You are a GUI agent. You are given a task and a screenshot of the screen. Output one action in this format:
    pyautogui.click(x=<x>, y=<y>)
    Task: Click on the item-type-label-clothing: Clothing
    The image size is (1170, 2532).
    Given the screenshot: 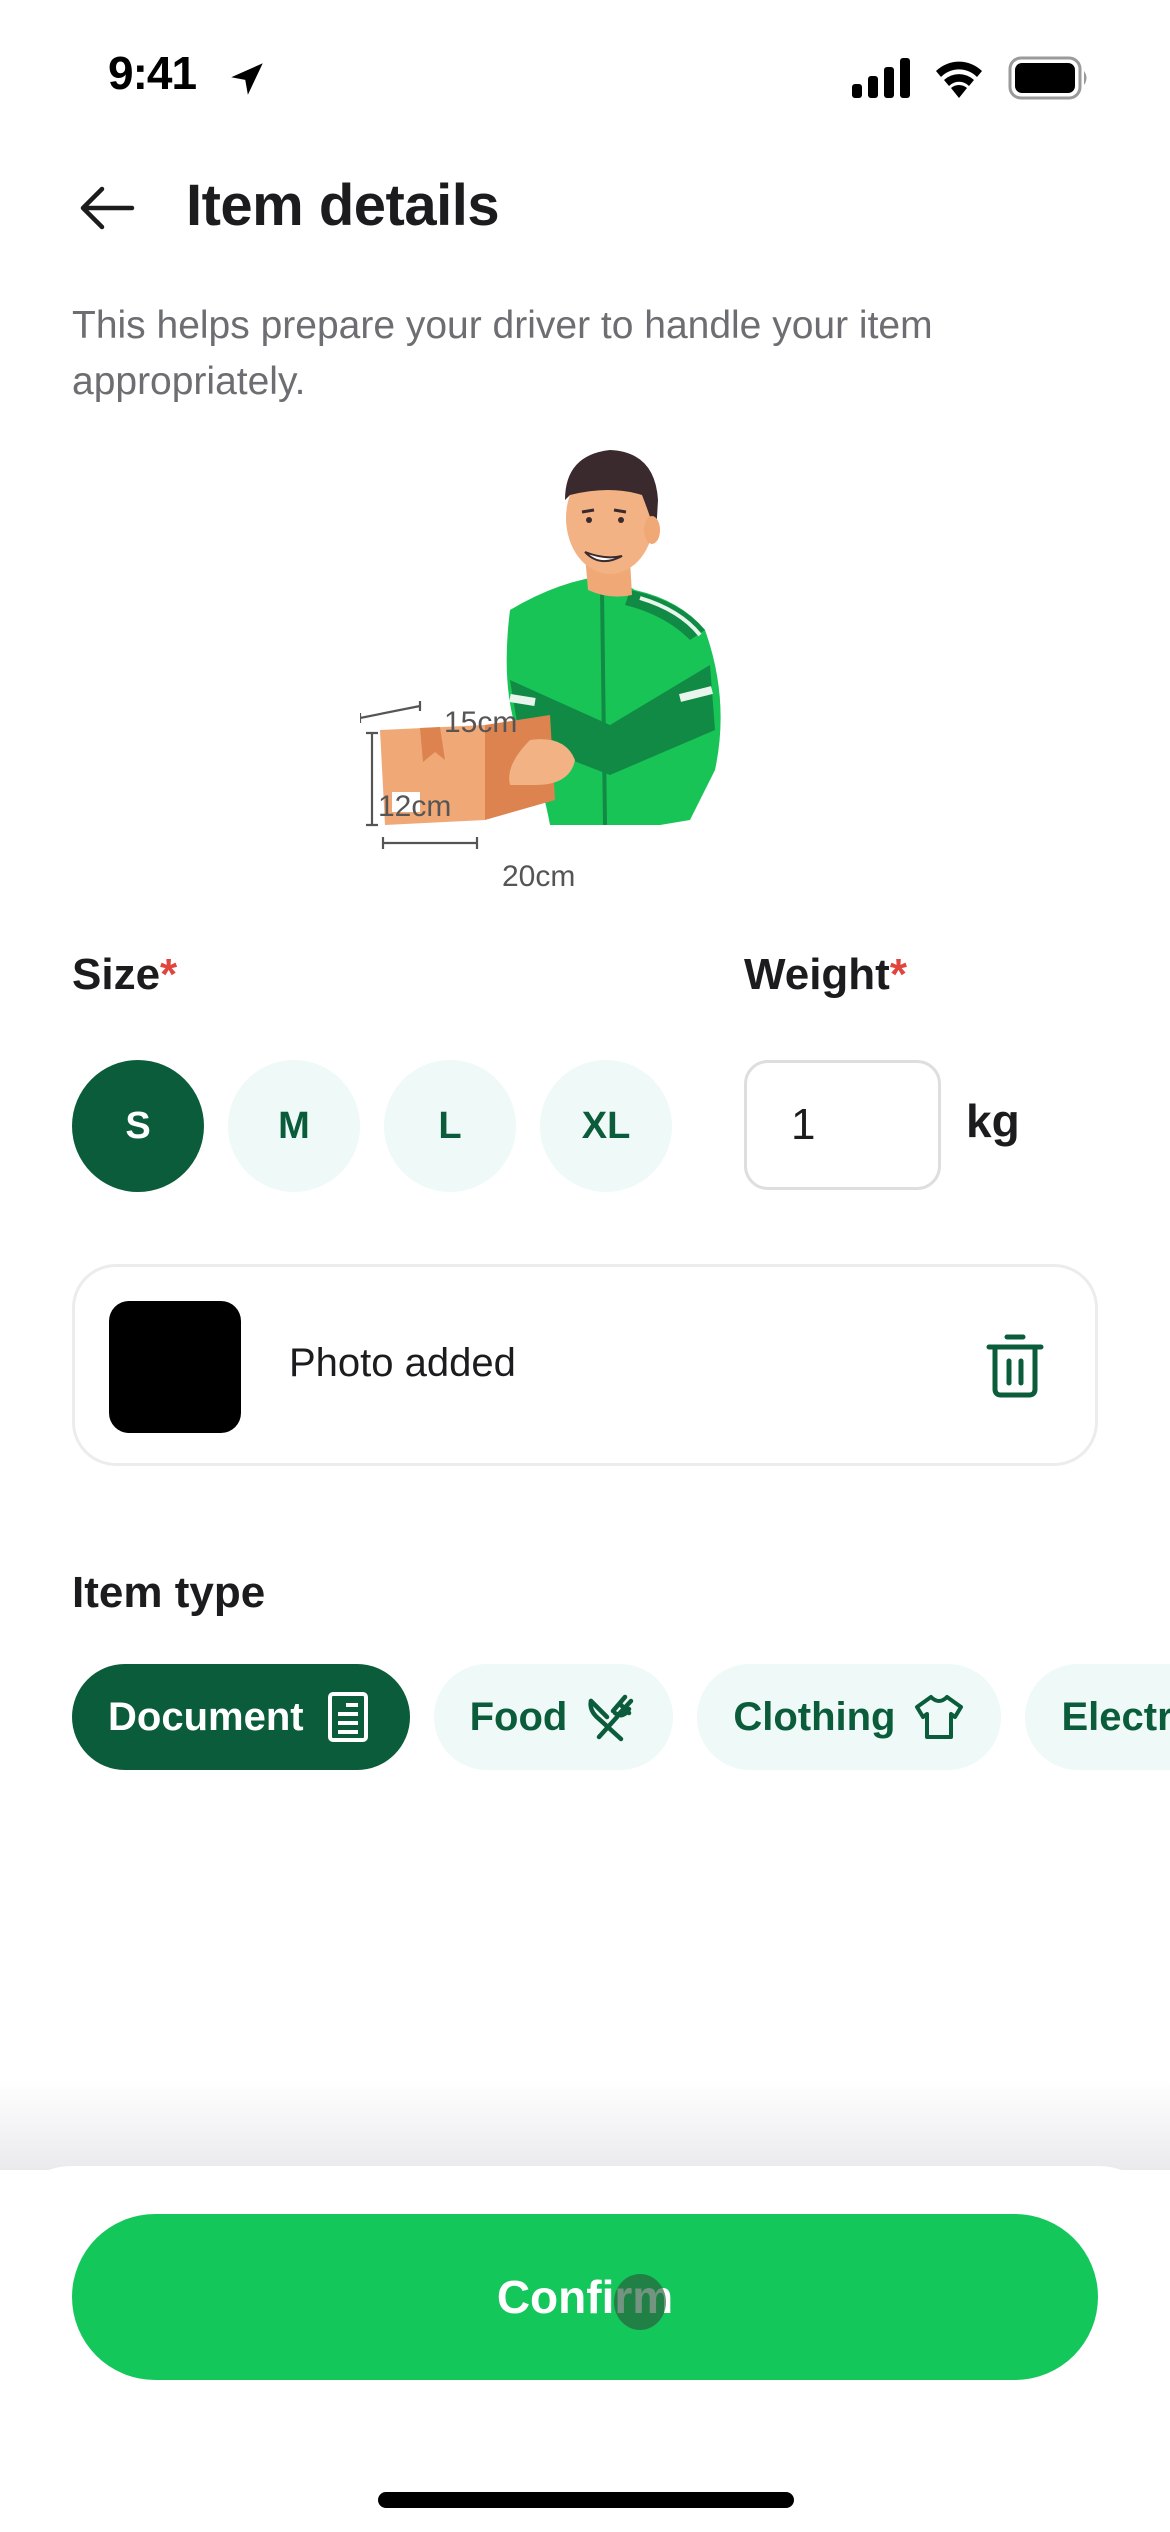 What is the action you would take?
    pyautogui.click(x=814, y=1716)
    